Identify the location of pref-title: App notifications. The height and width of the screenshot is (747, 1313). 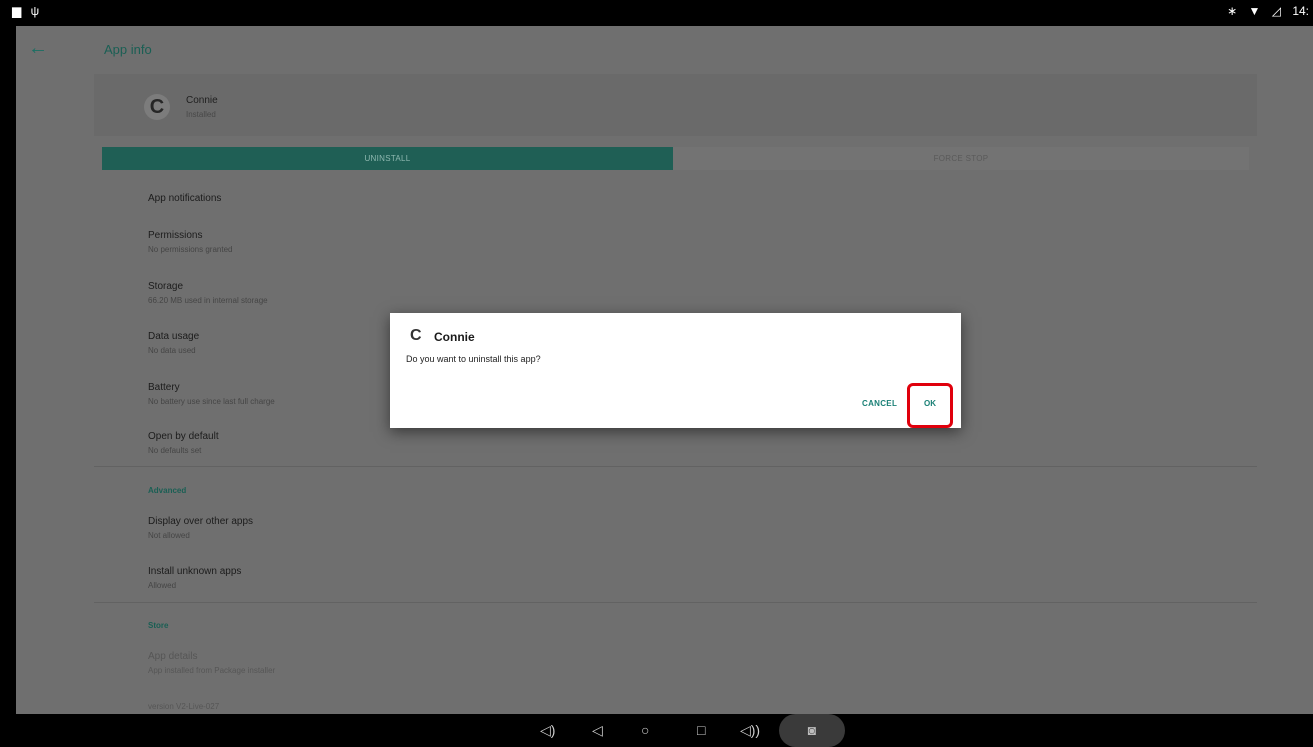
(185, 198).